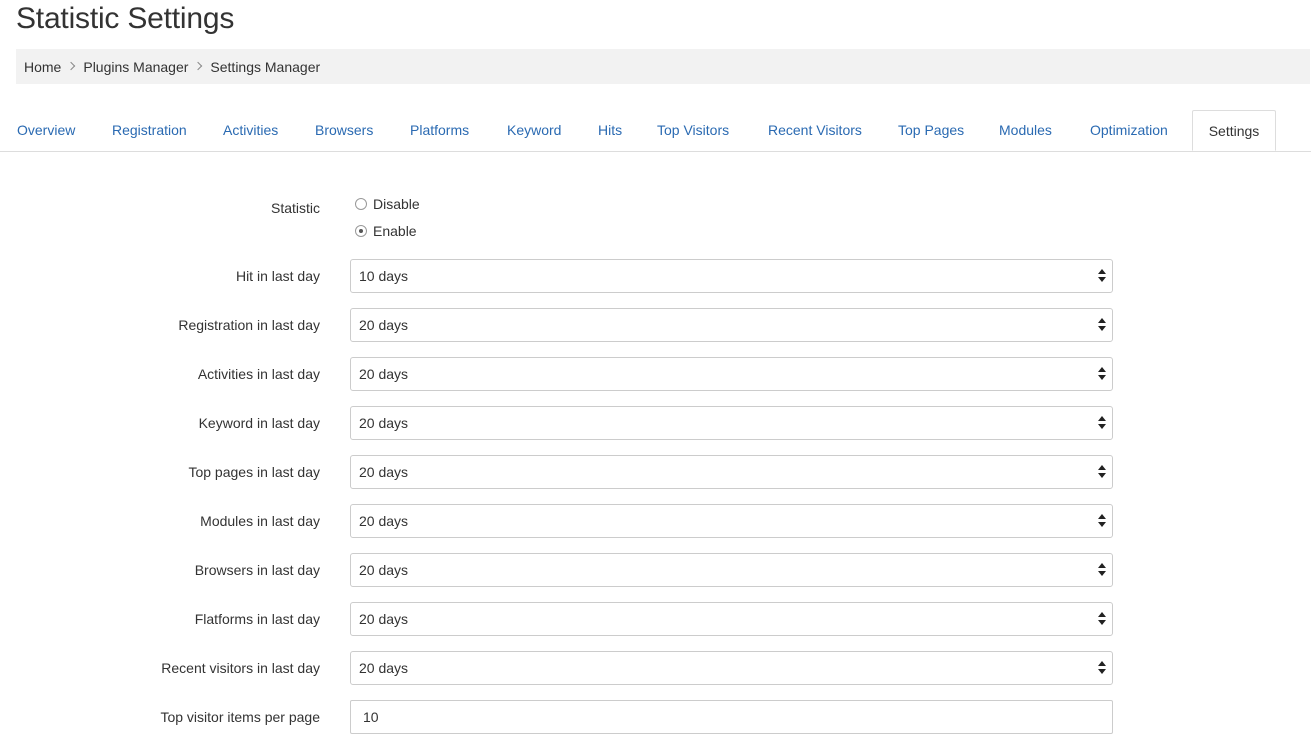 The image size is (1311, 747). I want to click on tab-platforms: Platforms, so click(439, 130).